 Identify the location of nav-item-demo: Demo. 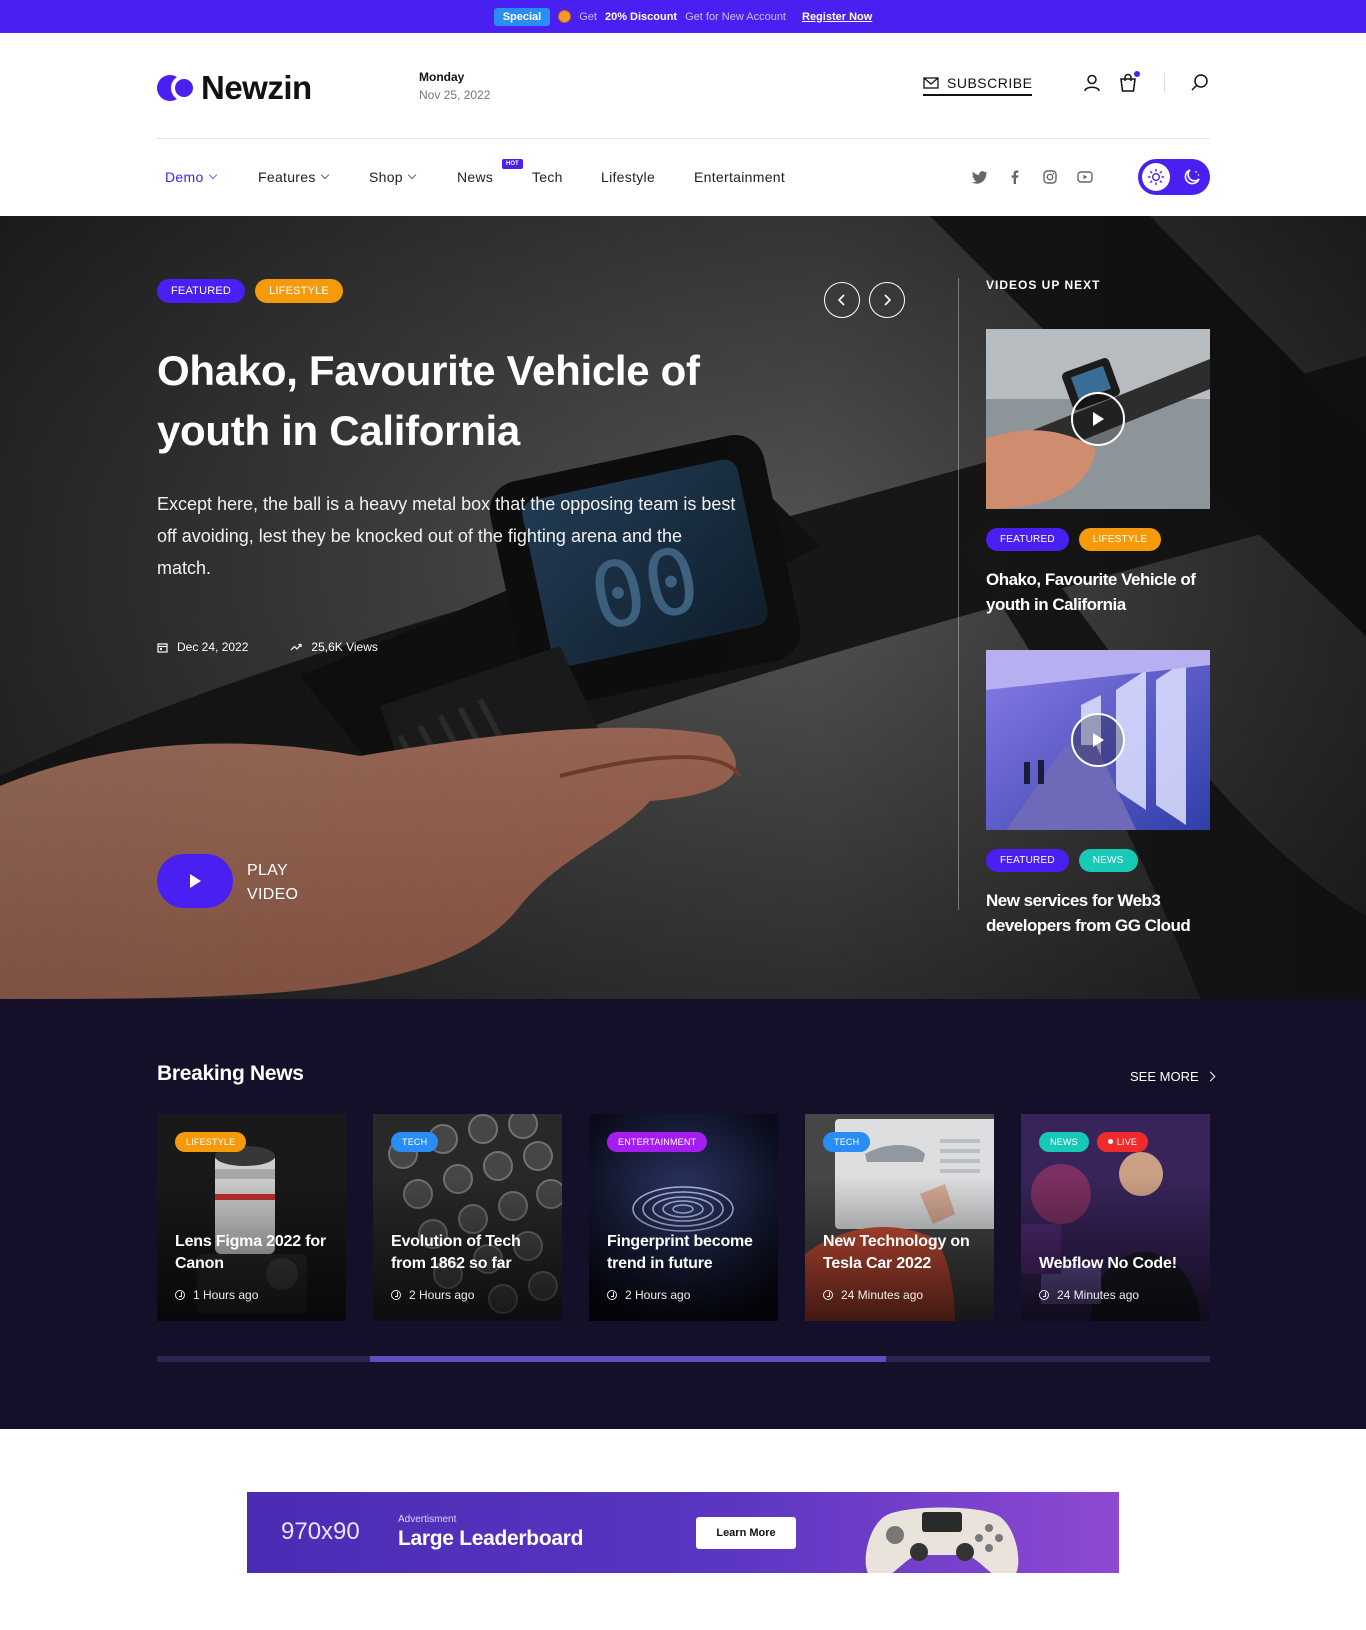
(191, 177).